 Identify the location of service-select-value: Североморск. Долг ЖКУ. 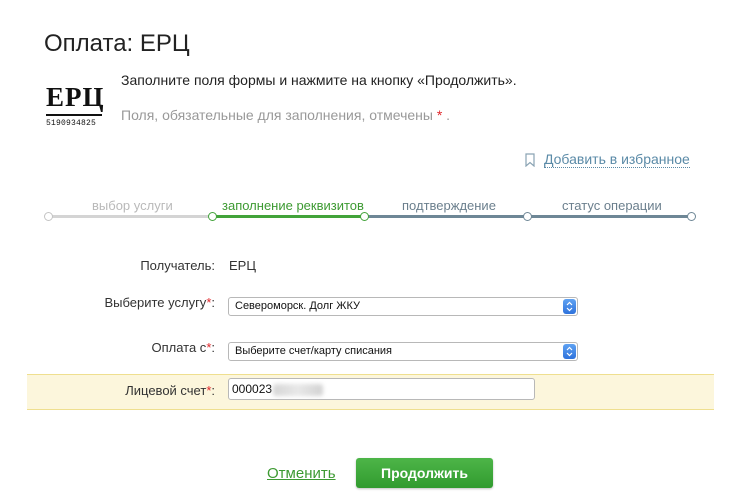
(297, 306).